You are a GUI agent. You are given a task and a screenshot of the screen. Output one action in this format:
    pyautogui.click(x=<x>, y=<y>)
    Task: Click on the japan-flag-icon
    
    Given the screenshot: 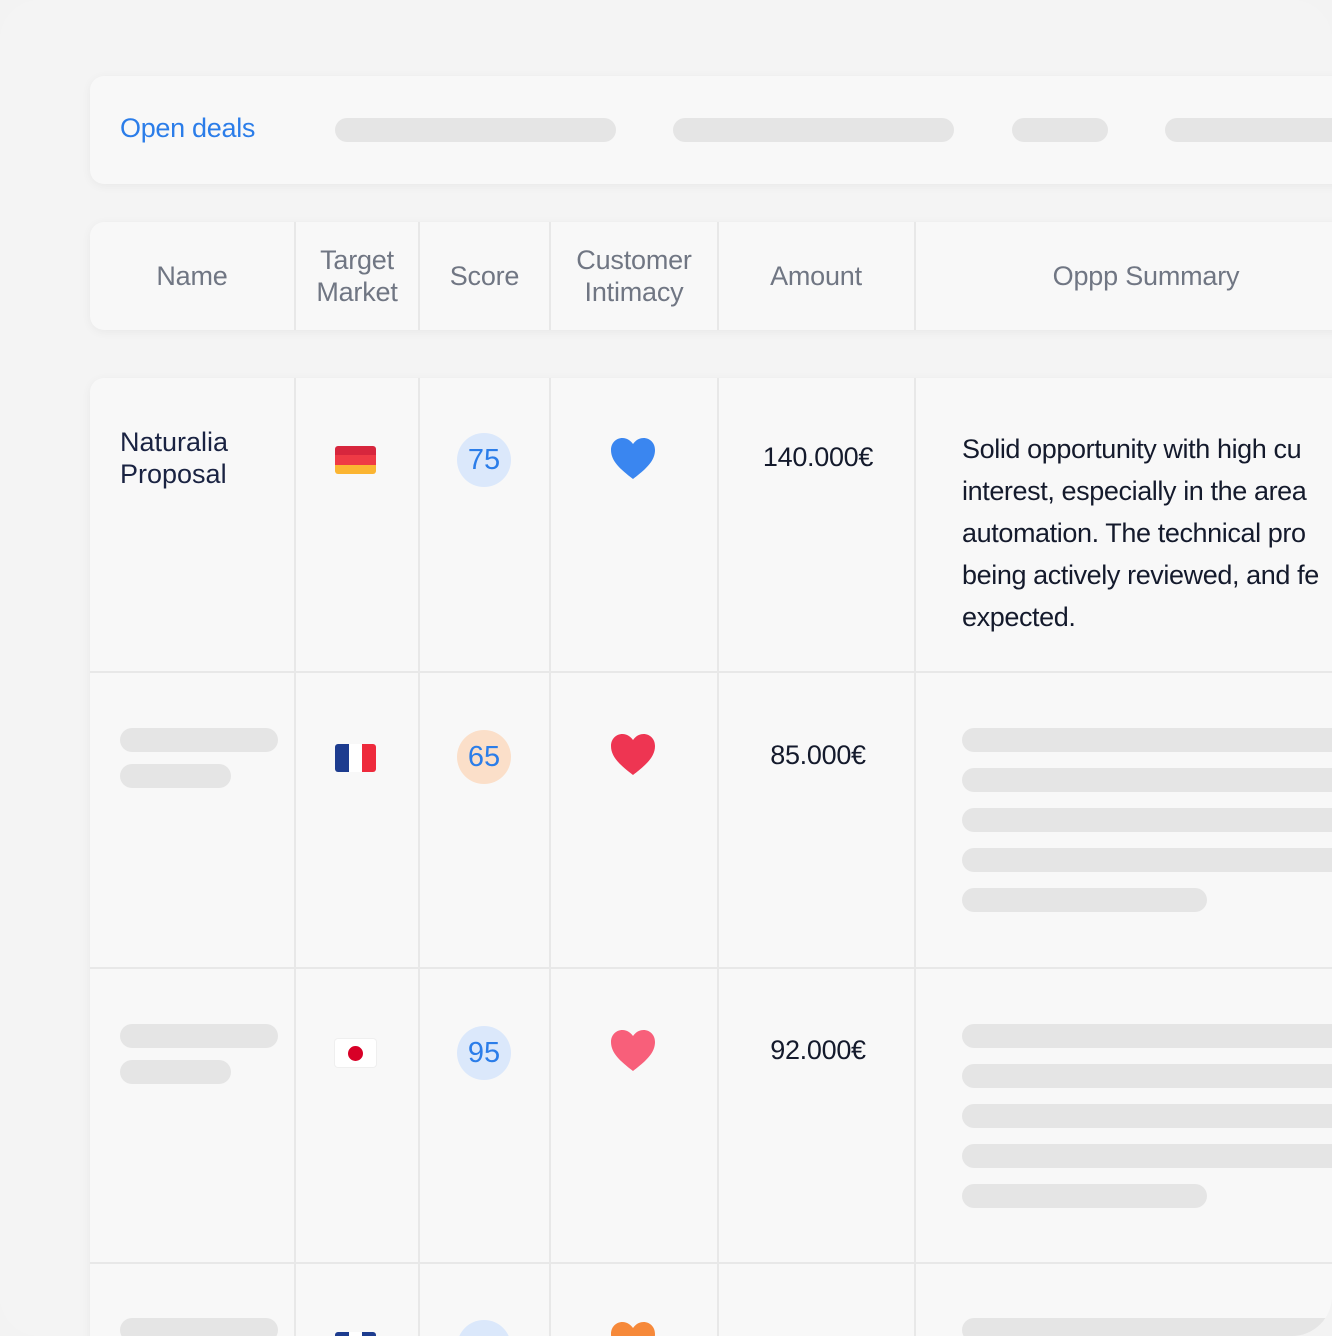 What is the action you would take?
    pyautogui.click(x=355, y=1053)
    